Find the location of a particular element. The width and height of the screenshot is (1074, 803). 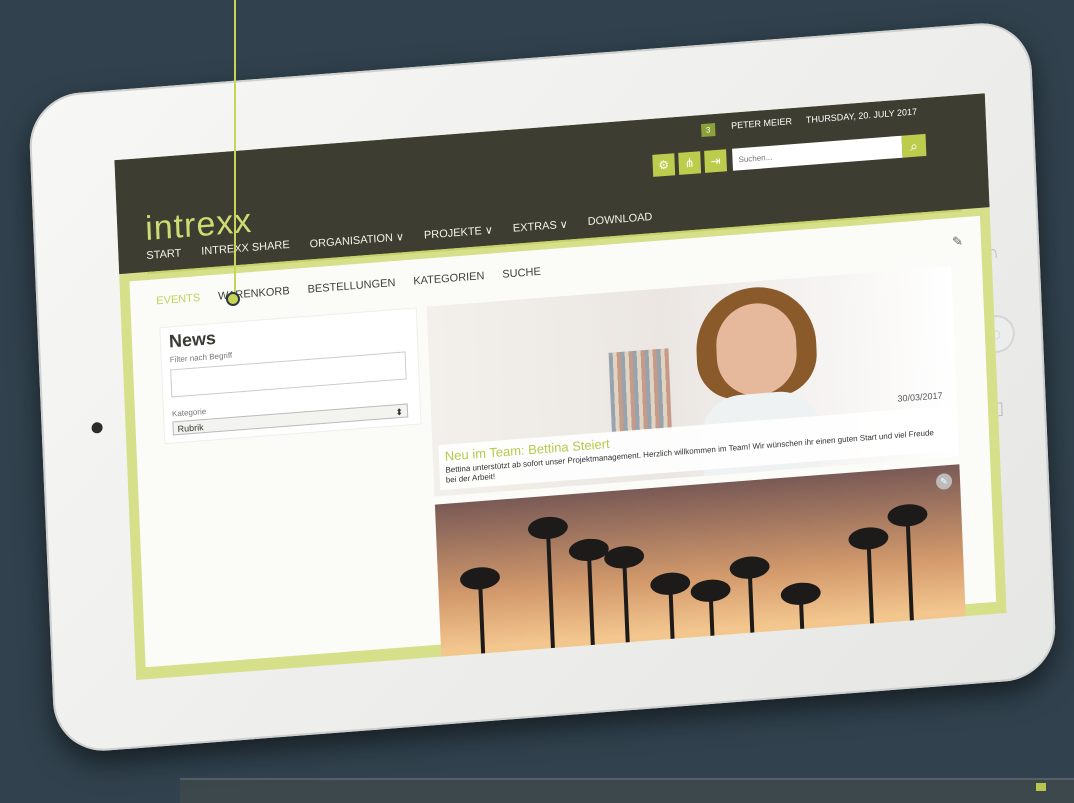

tab-bestellungen: BESTELLUNGEN is located at coordinates (351, 286).